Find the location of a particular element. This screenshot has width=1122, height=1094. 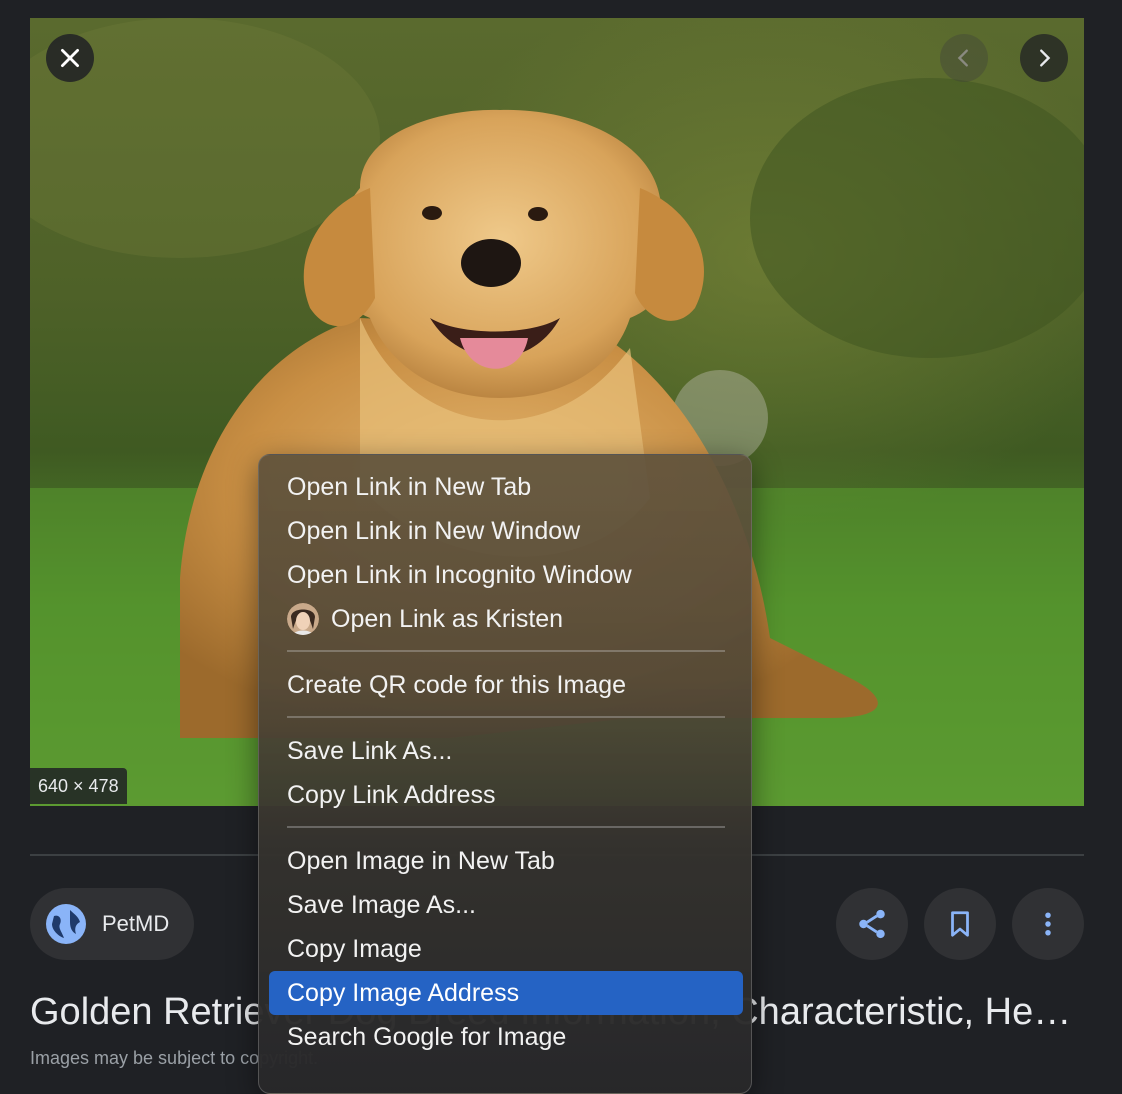

menu-item-copy-link-address: Copy Link Address is located at coordinates (506, 795).